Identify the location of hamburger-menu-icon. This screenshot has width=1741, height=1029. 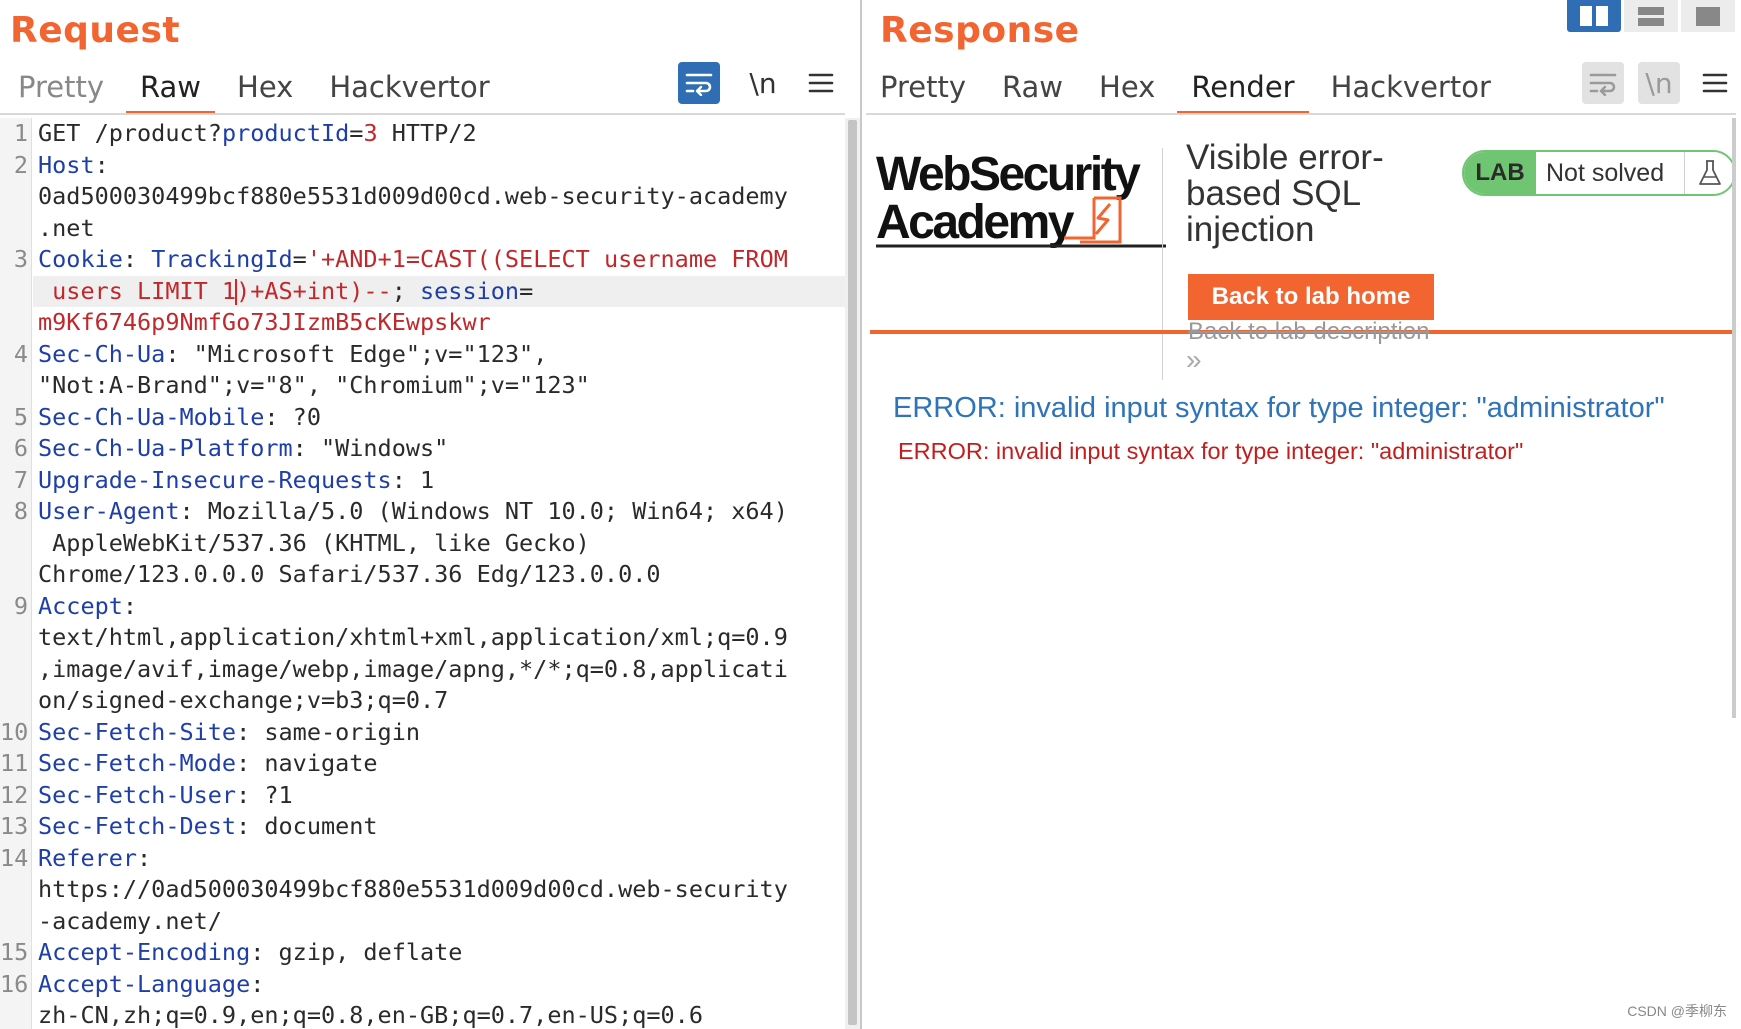
(1715, 83).